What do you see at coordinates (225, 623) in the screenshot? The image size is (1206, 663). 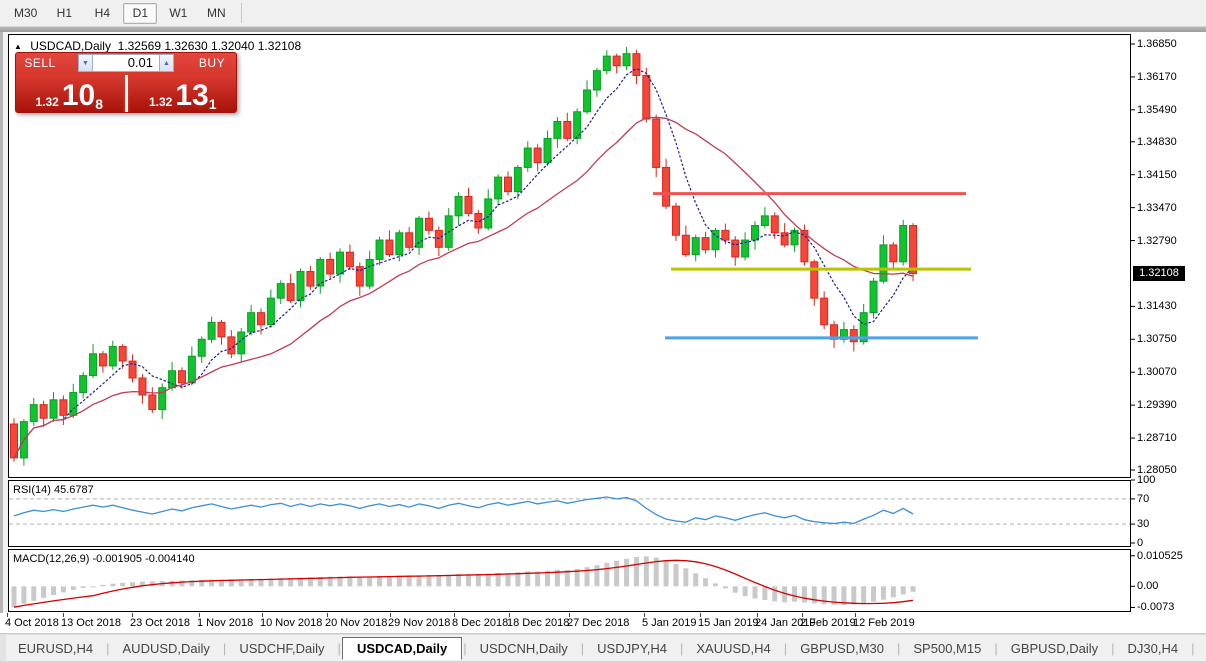 I see `date-axis-label: 1 Nov 2018` at bounding box center [225, 623].